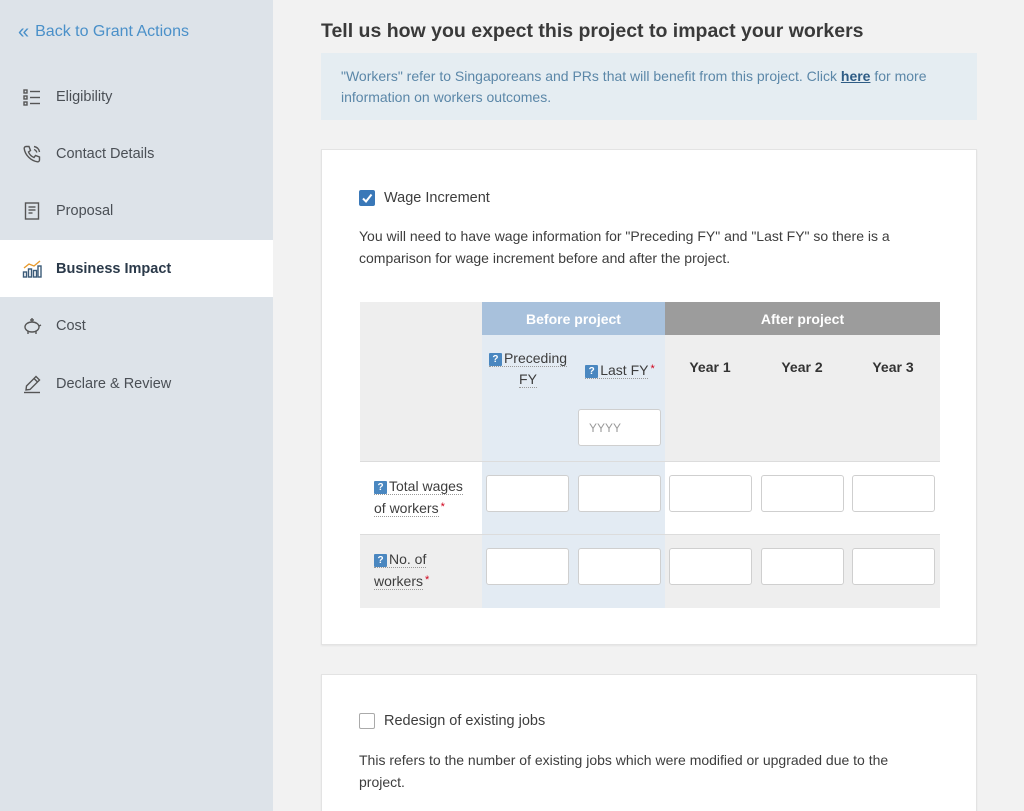  I want to click on year-1-header: Year 1, so click(710, 367).